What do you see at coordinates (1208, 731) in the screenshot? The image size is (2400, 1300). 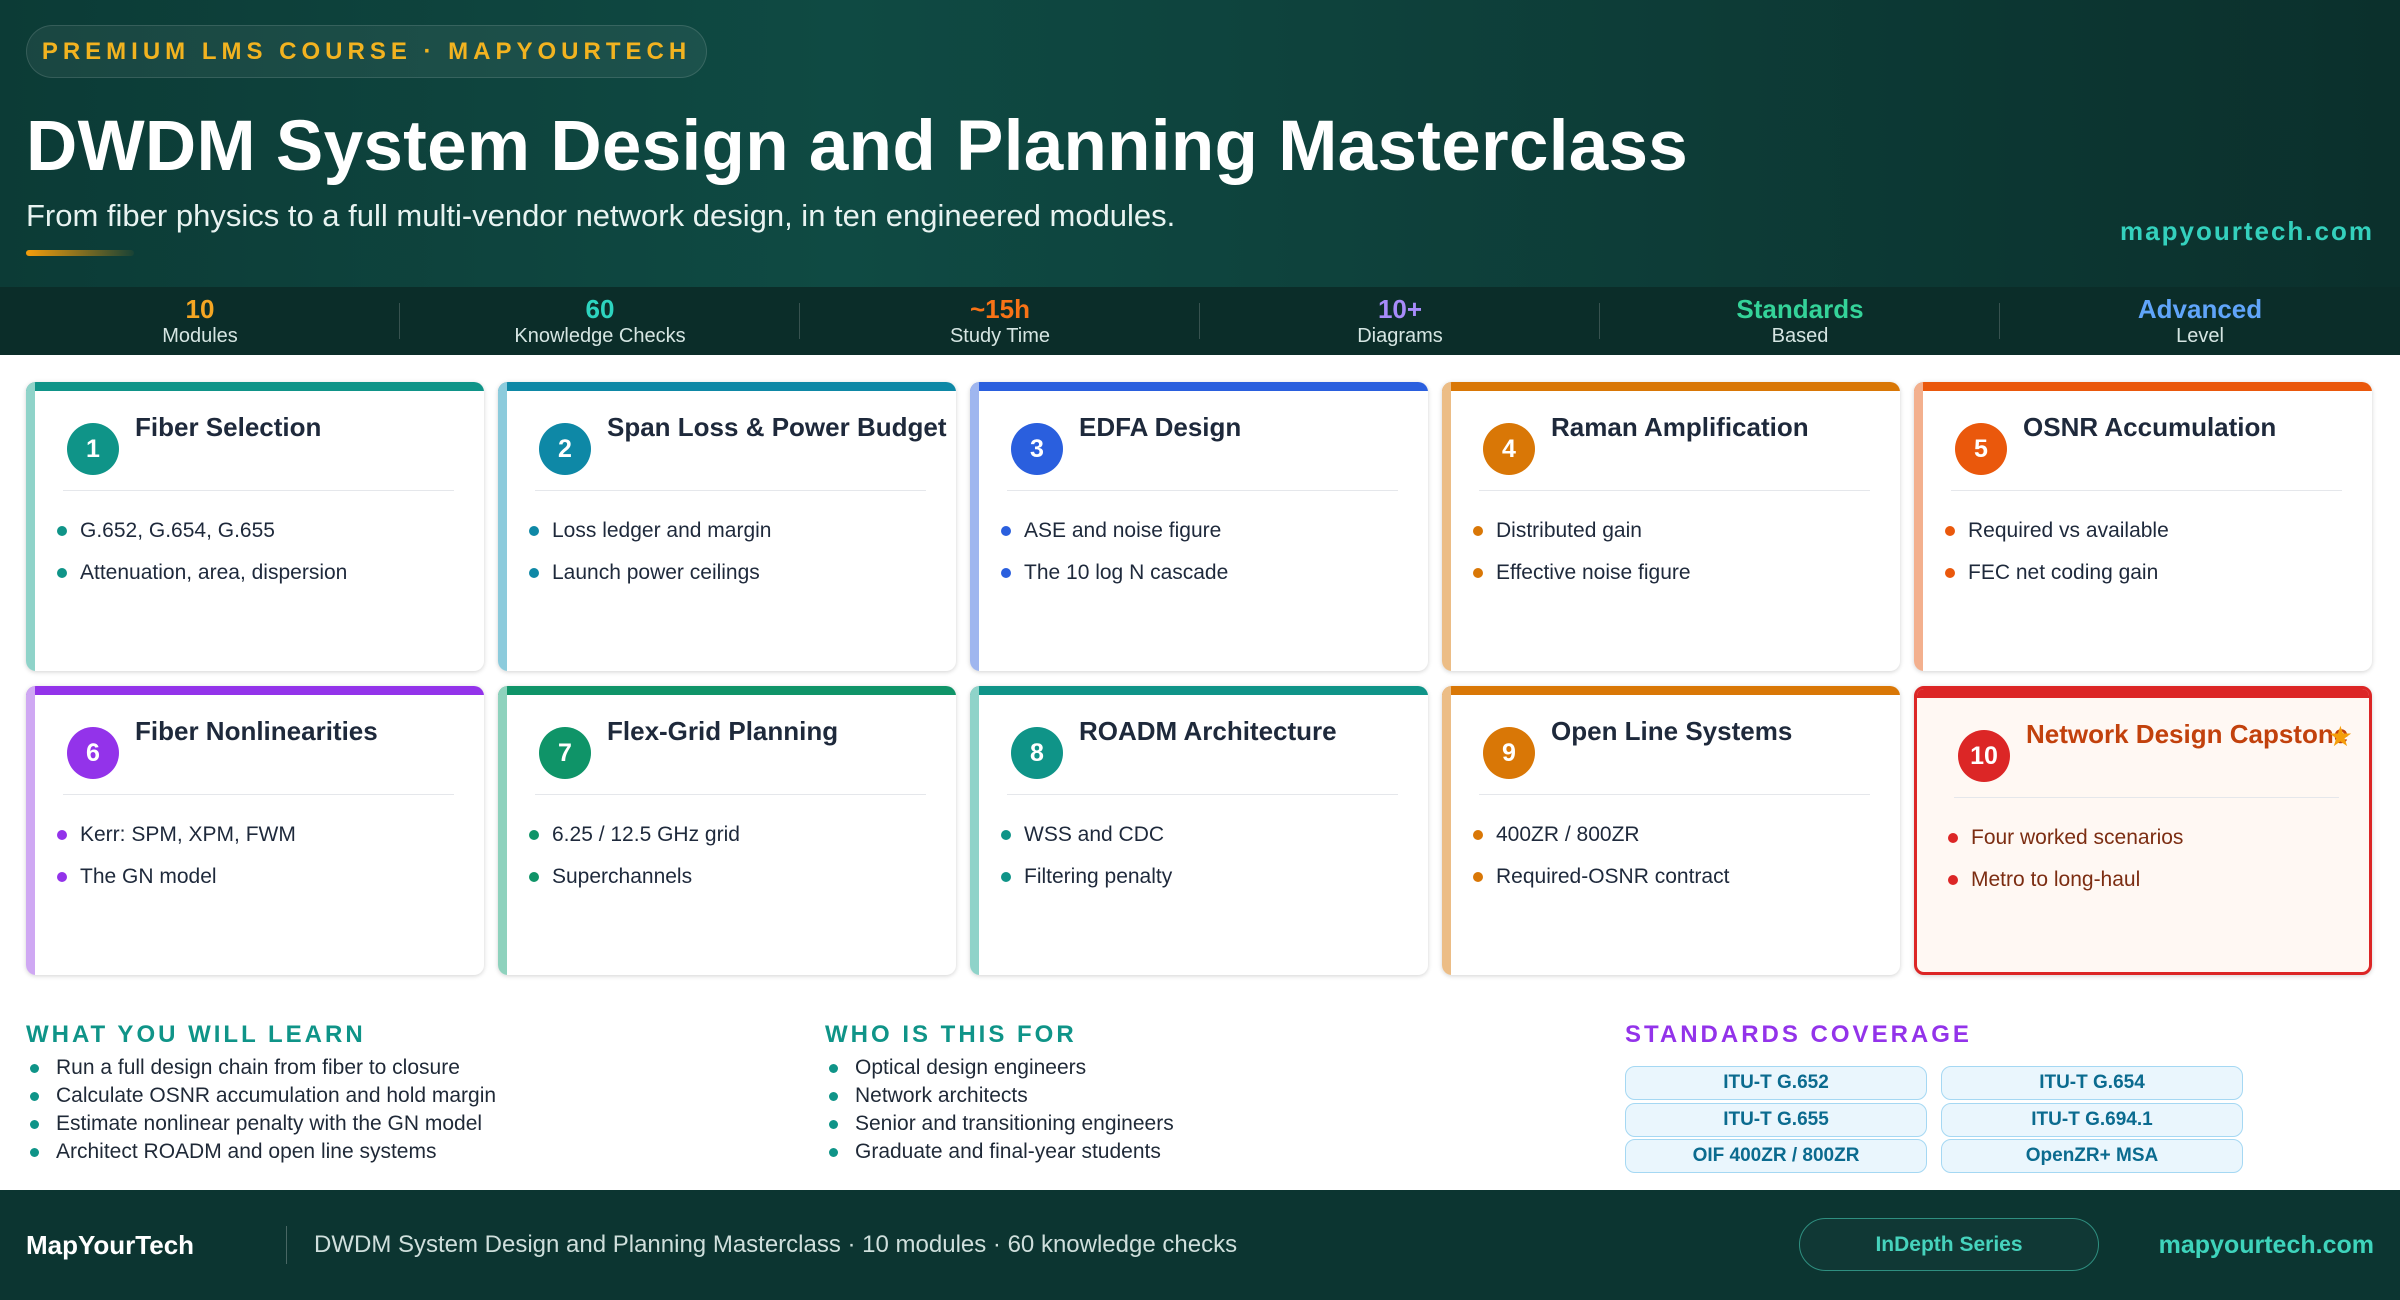 I see `module-title: ROADM Architecture` at bounding box center [1208, 731].